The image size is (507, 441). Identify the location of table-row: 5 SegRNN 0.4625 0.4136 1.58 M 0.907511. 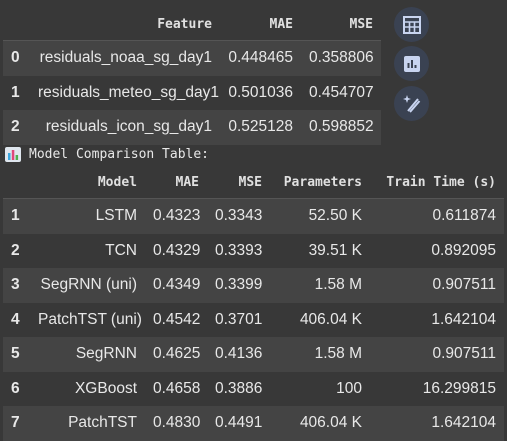
(253, 354).